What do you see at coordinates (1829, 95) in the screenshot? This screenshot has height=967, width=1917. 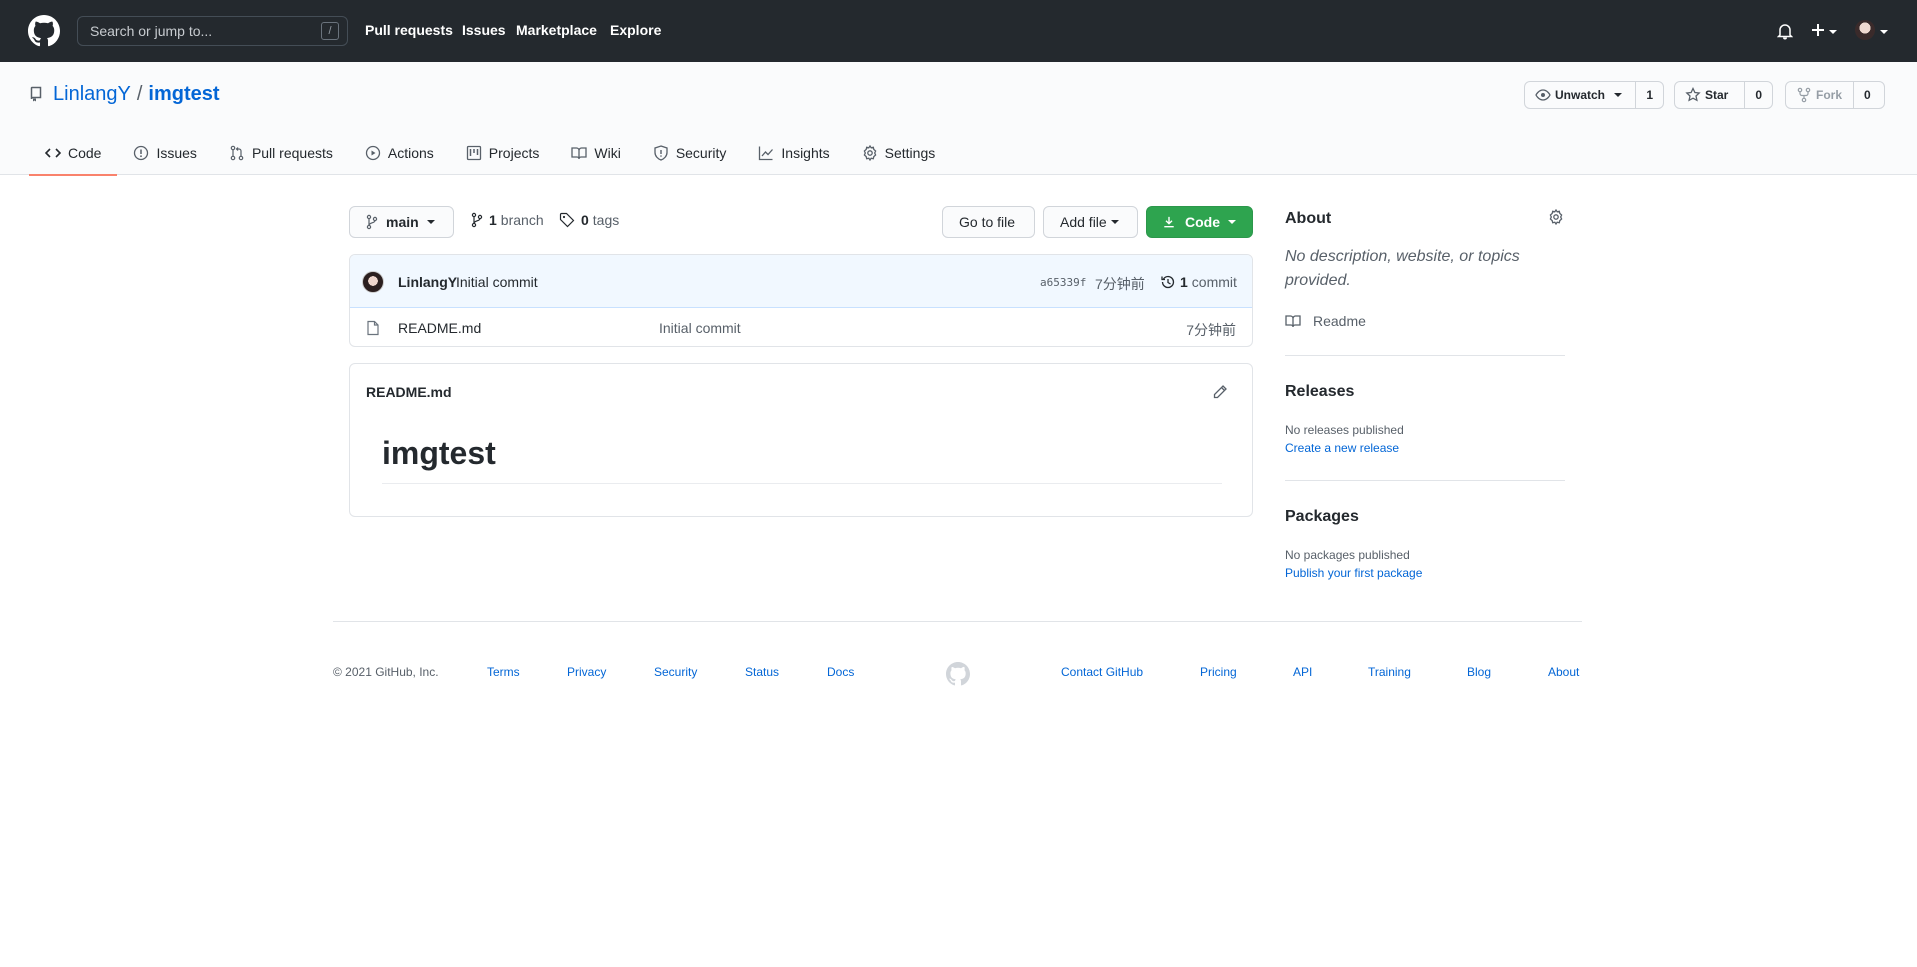 I see `fork-label: Fork` at bounding box center [1829, 95].